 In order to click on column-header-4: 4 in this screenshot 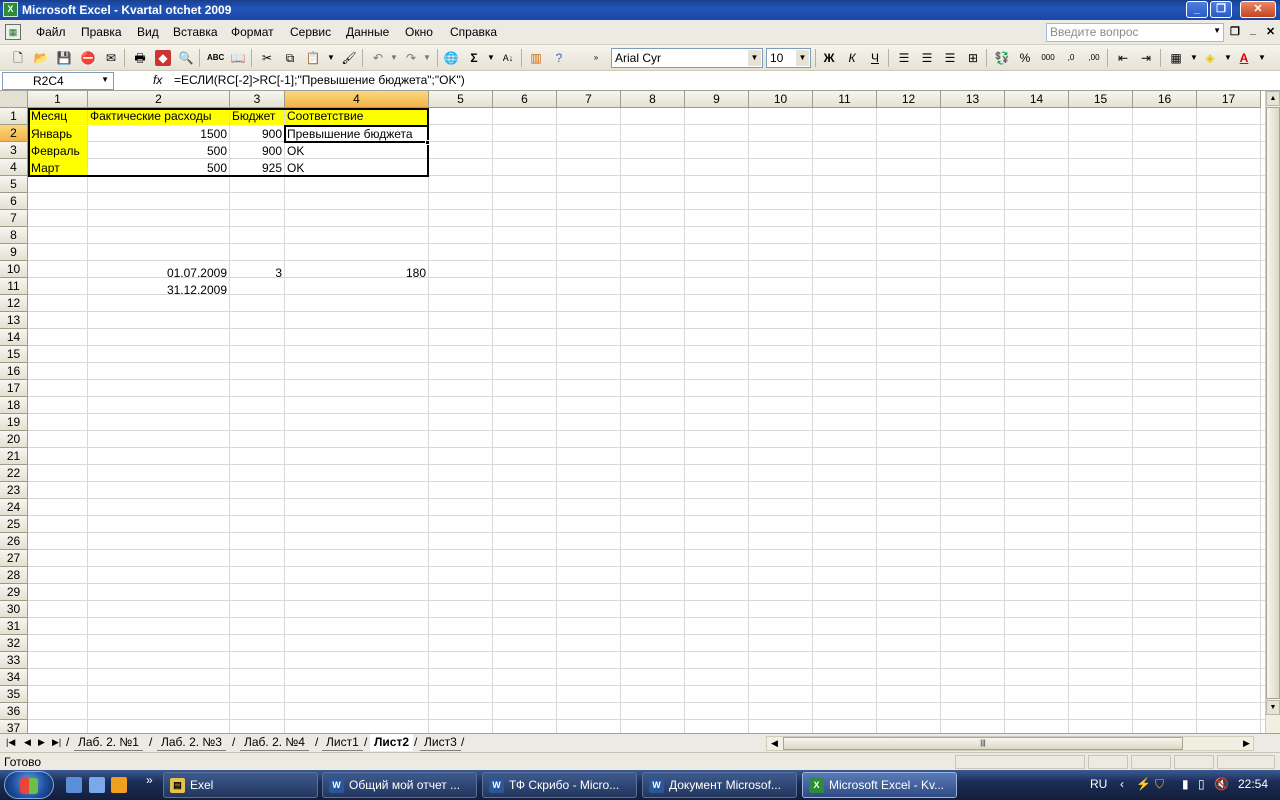, I will do `click(357, 99)`.